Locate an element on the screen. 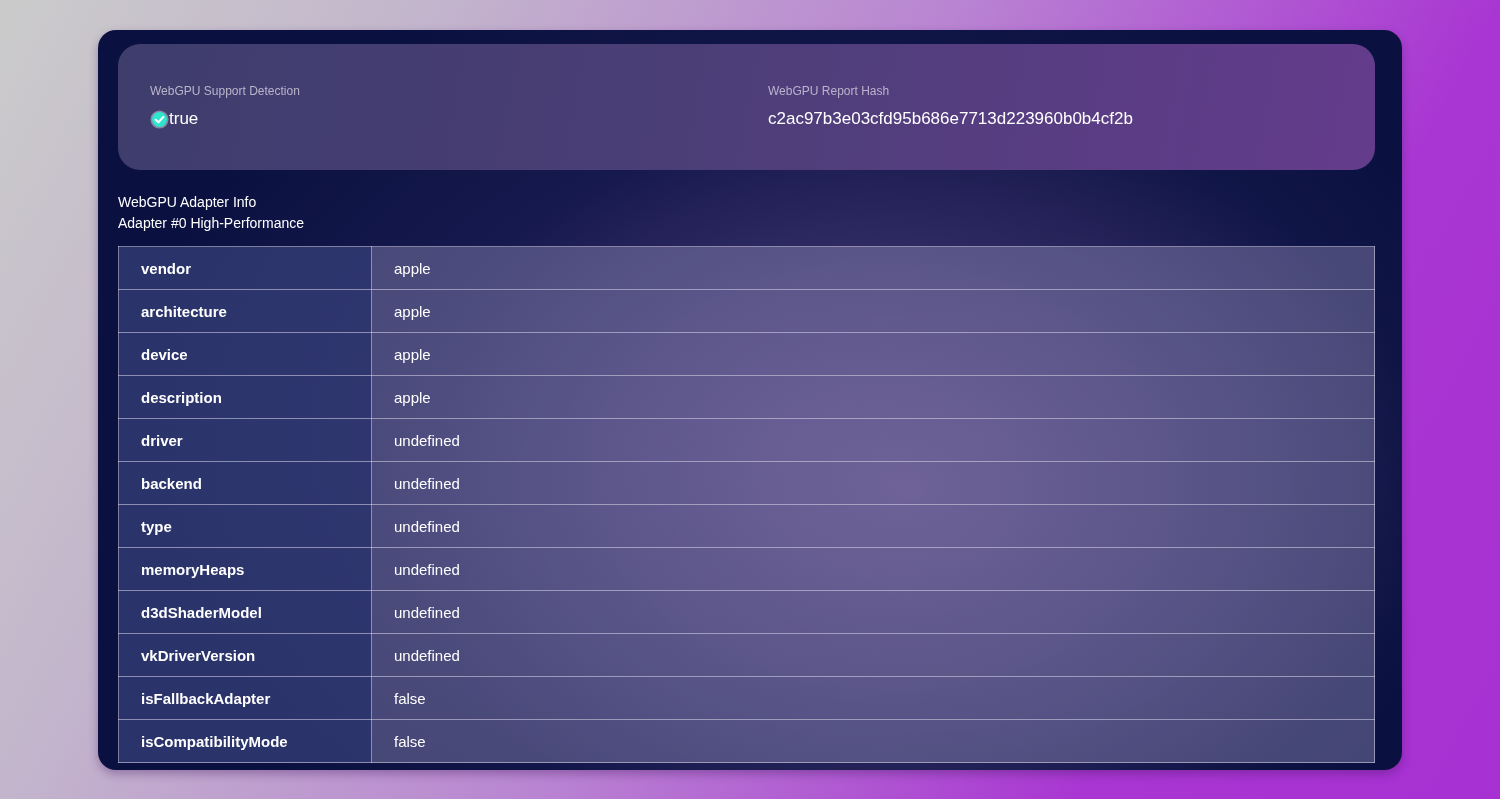 This screenshot has width=1500, height=799. hash-label: WebGPU Report Hash is located at coordinates (829, 91).